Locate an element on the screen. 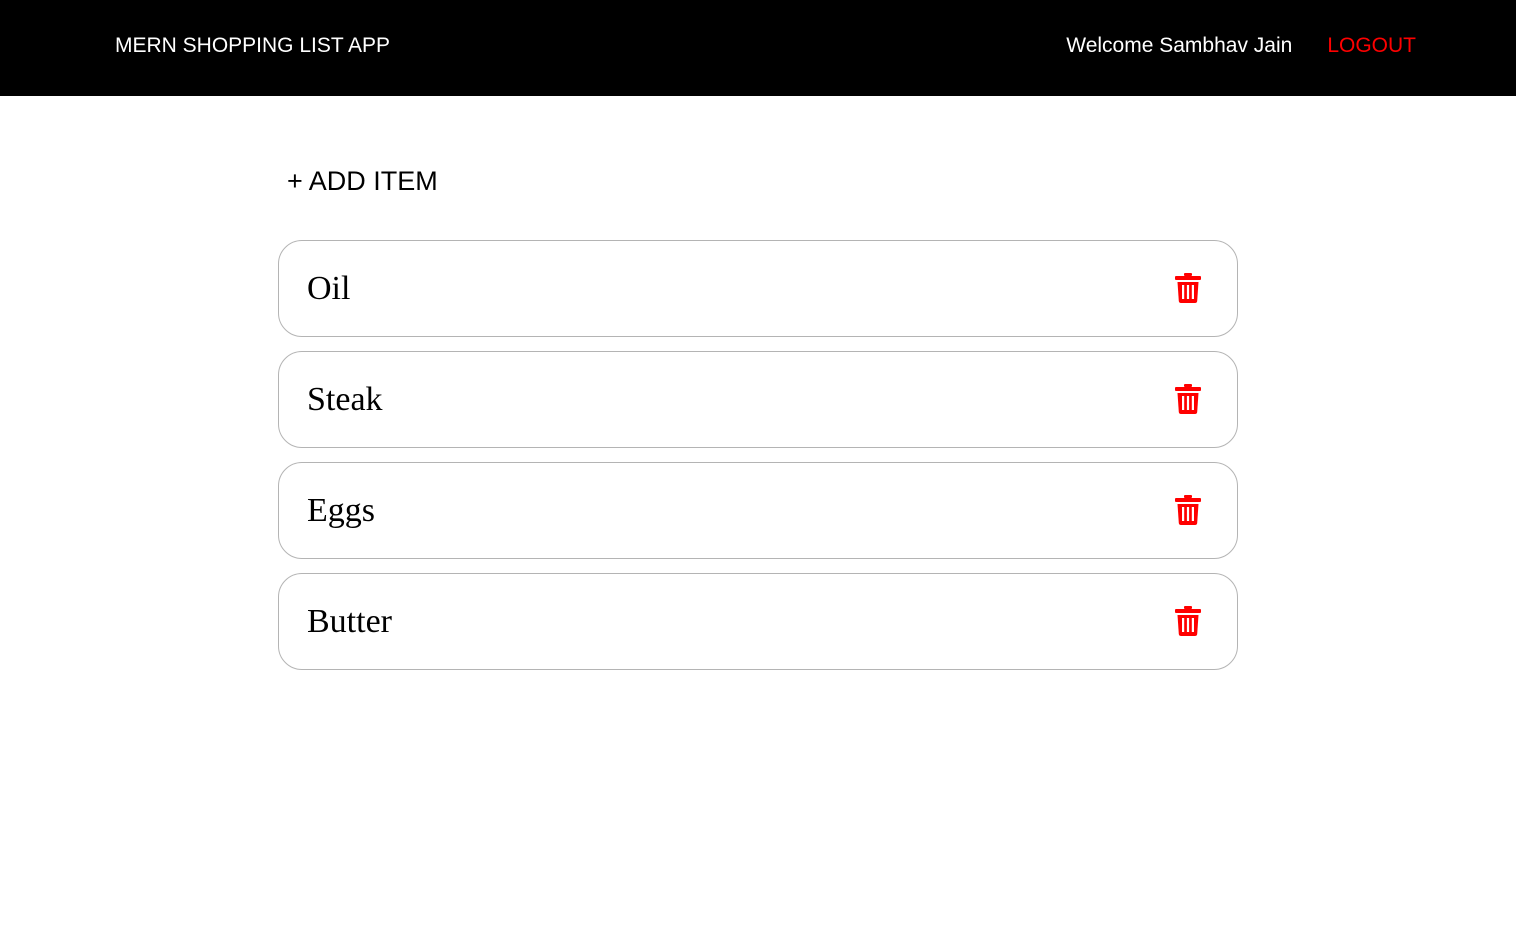  navbar-user-area: Welcome Sambhav Jain LOGOUT is located at coordinates (1241, 46).